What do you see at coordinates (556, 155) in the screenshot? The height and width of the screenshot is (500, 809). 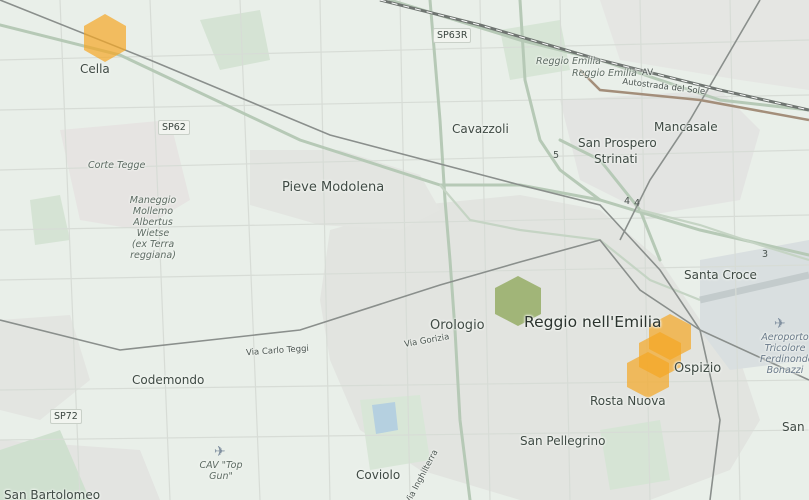 I see `road-number-5: 5` at bounding box center [556, 155].